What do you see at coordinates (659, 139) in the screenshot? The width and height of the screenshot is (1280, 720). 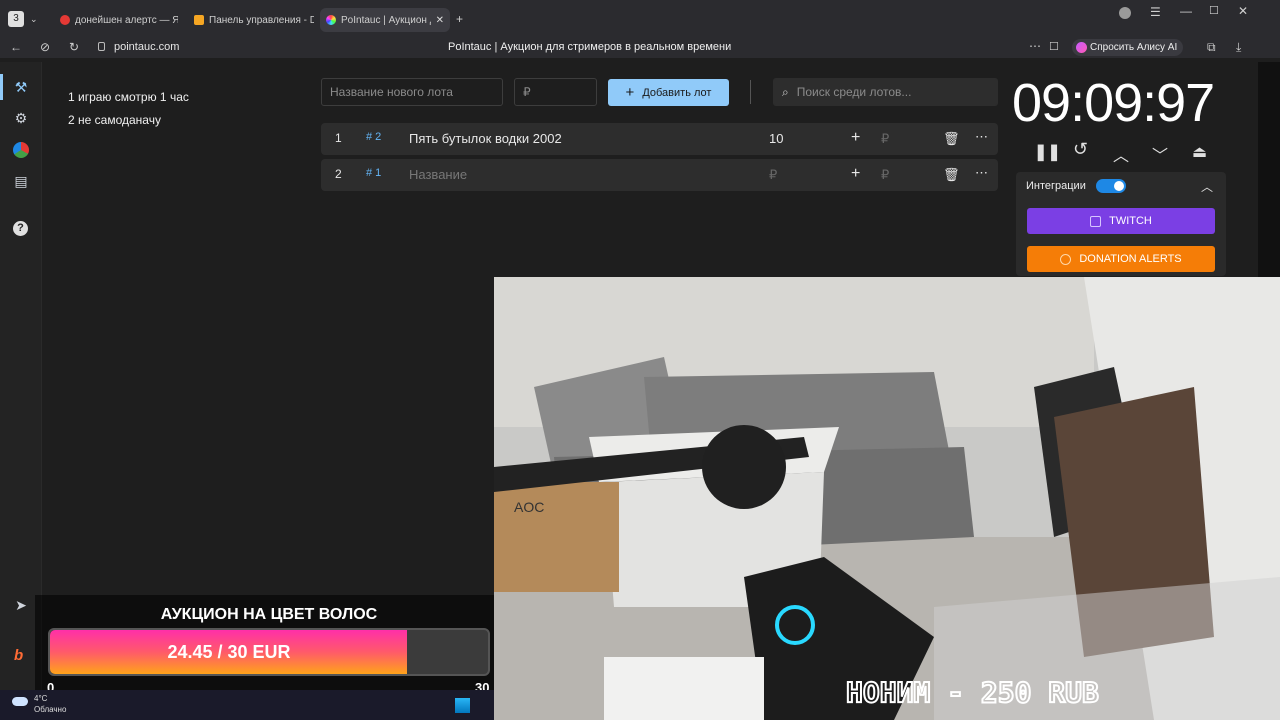 I see `lot-row: 1 # 2 Пять бутылок водки 2002 10 + ₽ 🗑 ⋯` at bounding box center [659, 139].